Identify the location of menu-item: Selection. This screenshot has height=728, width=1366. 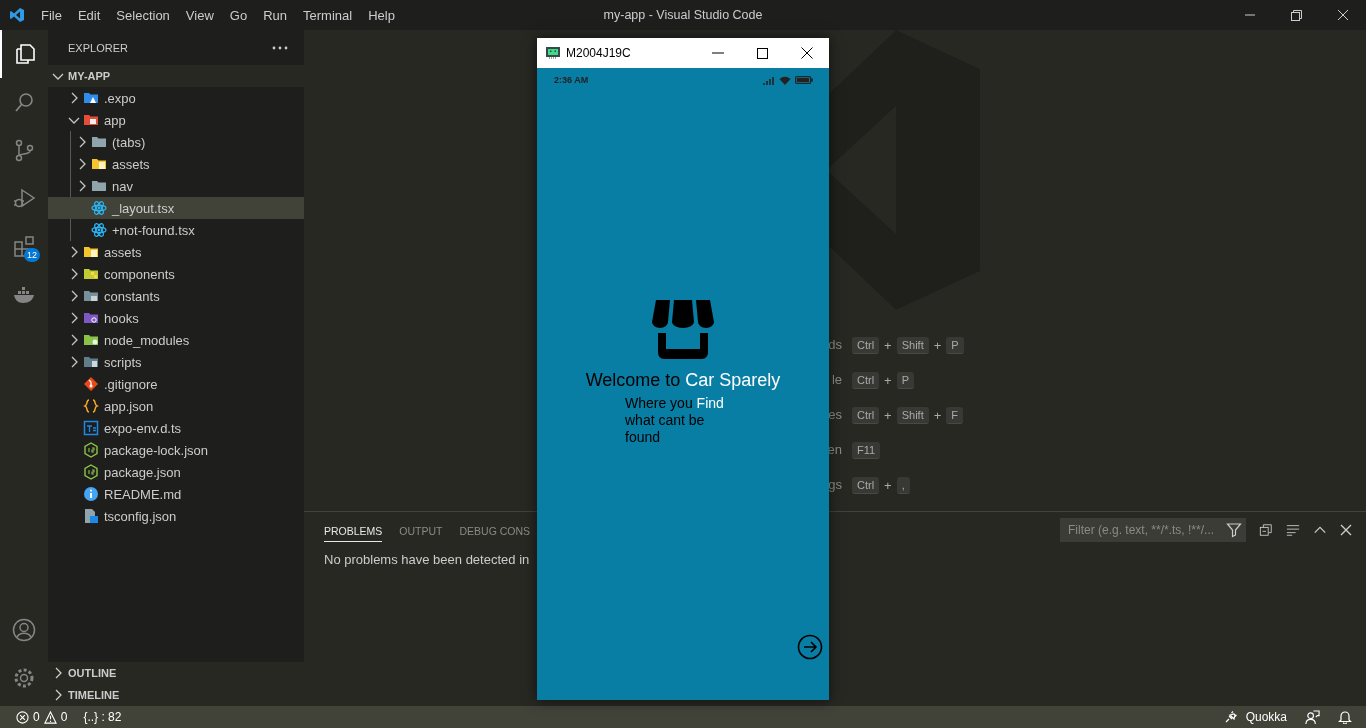
(143, 15).